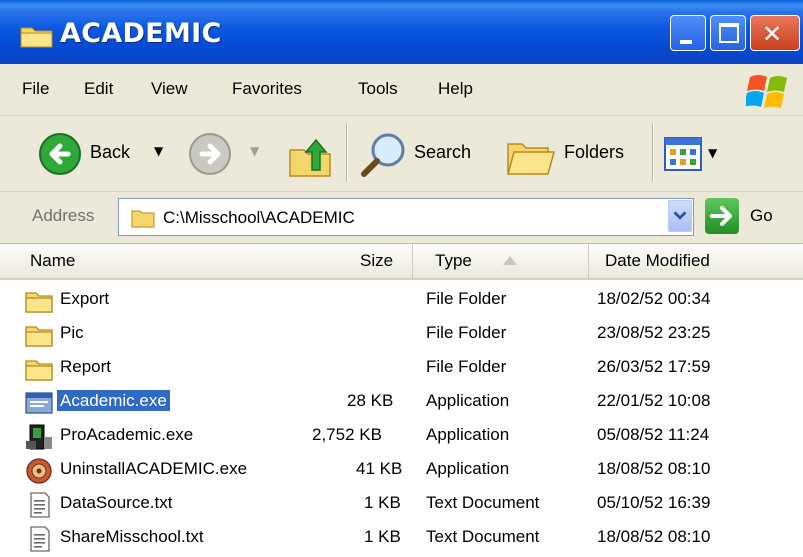  I want to click on back-button: Back ▼, so click(104, 154).